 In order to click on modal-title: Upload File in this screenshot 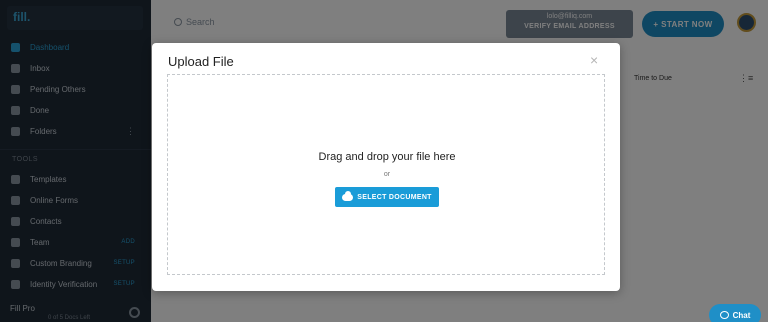, I will do `click(201, 61)`.